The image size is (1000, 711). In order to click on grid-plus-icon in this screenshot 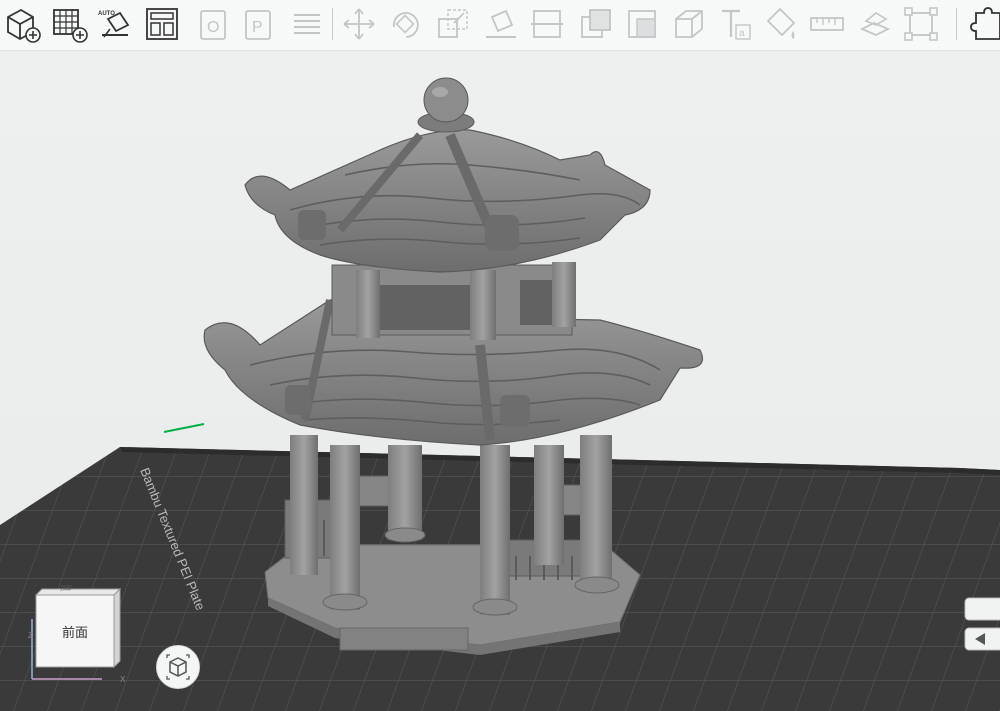, I will do `click(70, 26)`.